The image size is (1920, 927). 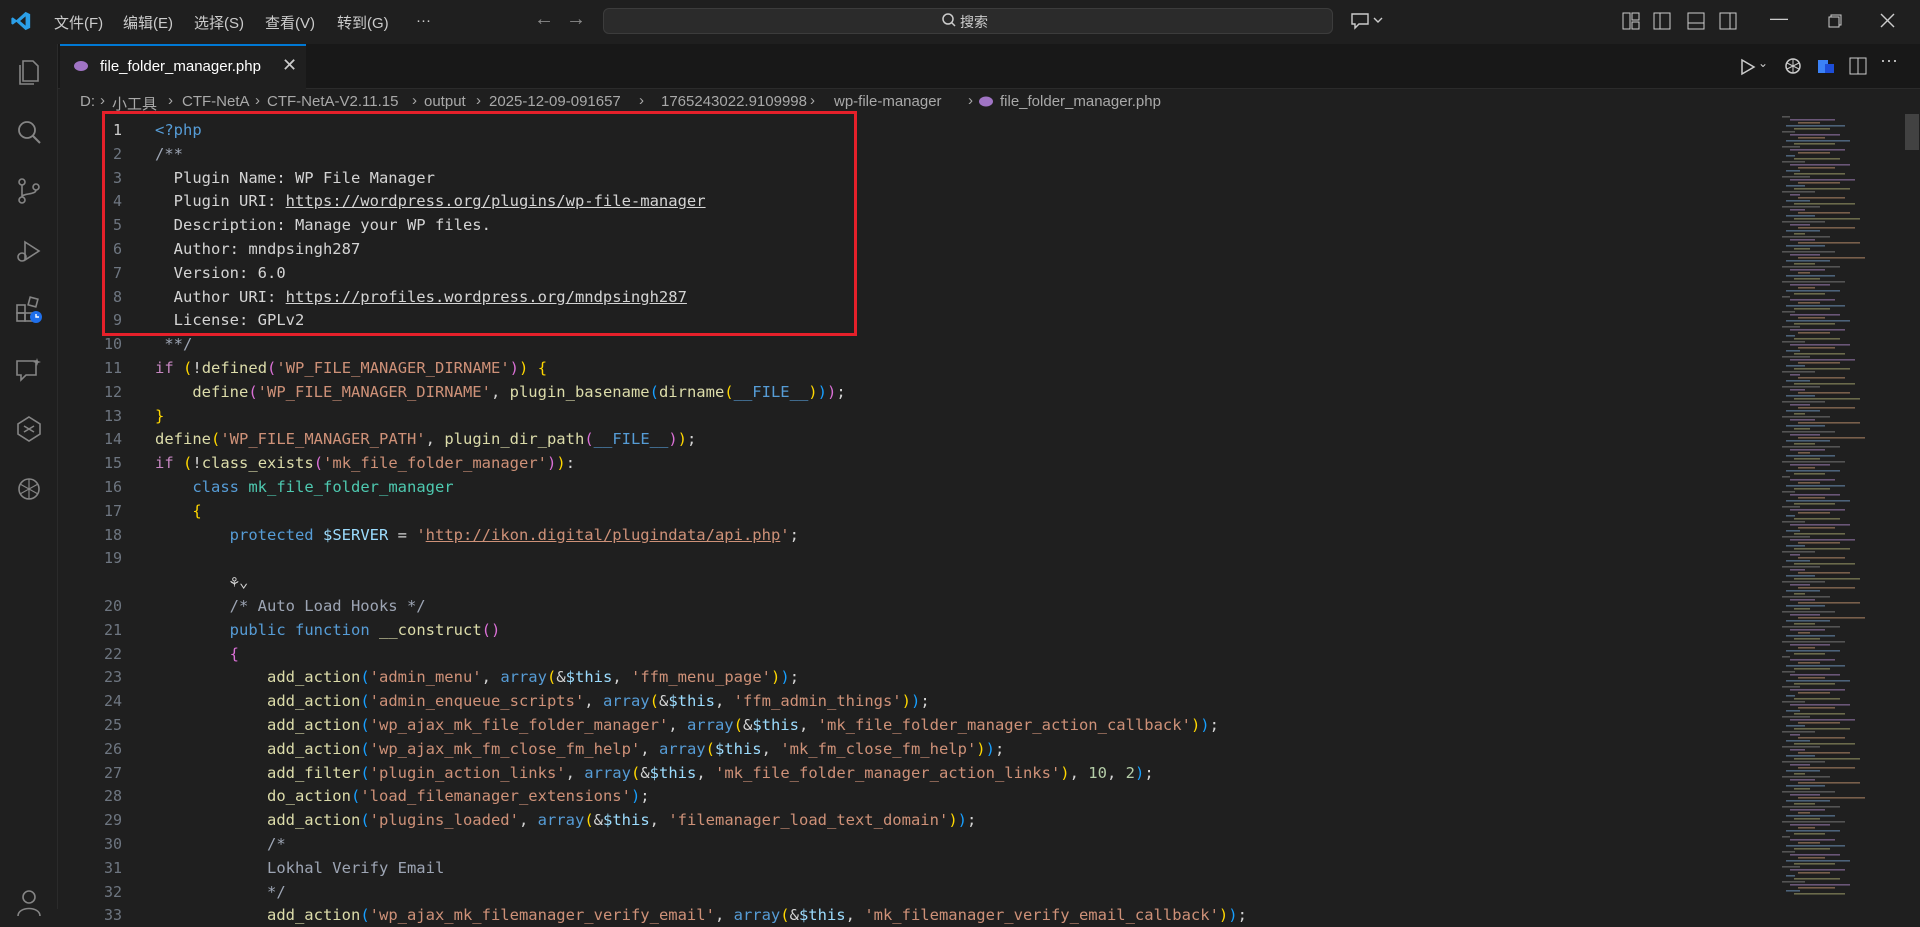 I want to click on search-view-icon, so click(x=29, y=132).